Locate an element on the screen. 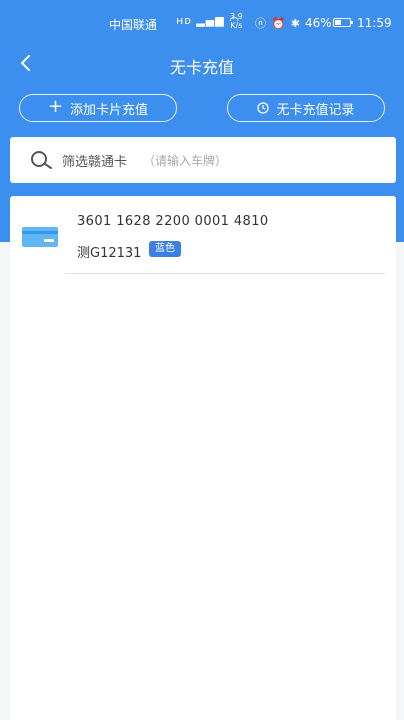  network-speed: 3.9 K/s is located at coordinates (236, 21).